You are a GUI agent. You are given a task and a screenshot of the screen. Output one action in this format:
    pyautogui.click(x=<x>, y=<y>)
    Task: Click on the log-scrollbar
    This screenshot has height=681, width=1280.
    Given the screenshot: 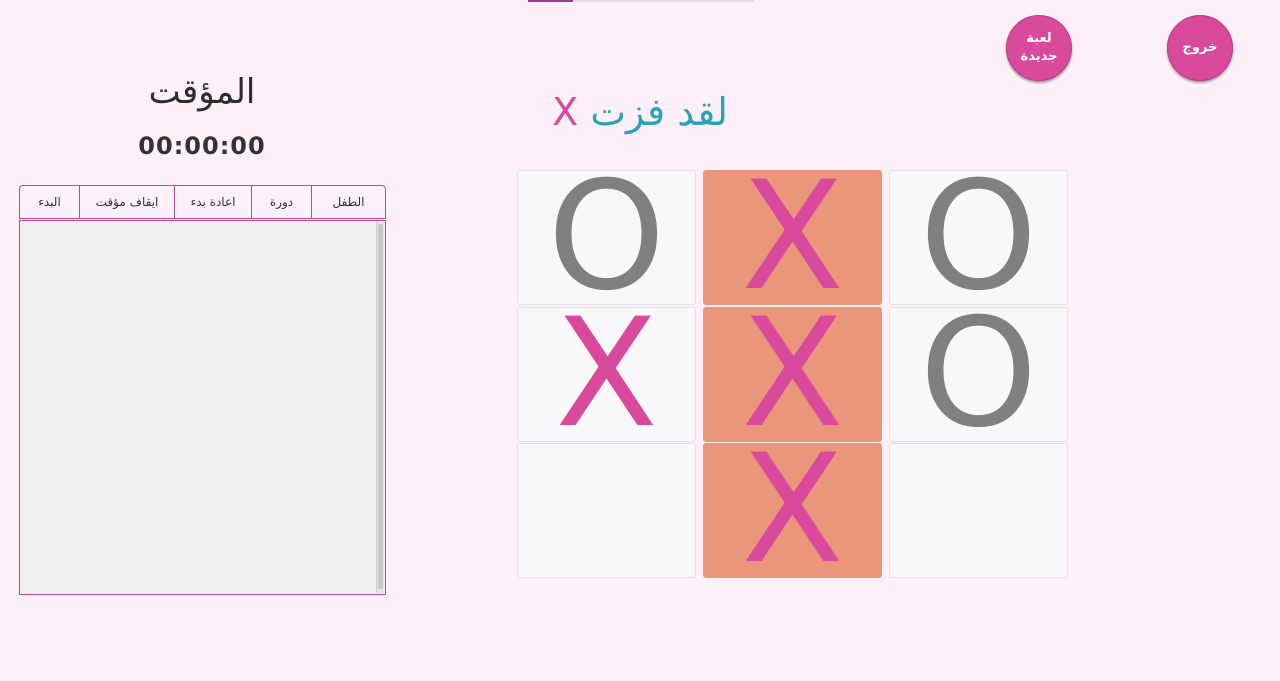 What is the action you would take?
    pyautogui.click(x=380, y=407)
    